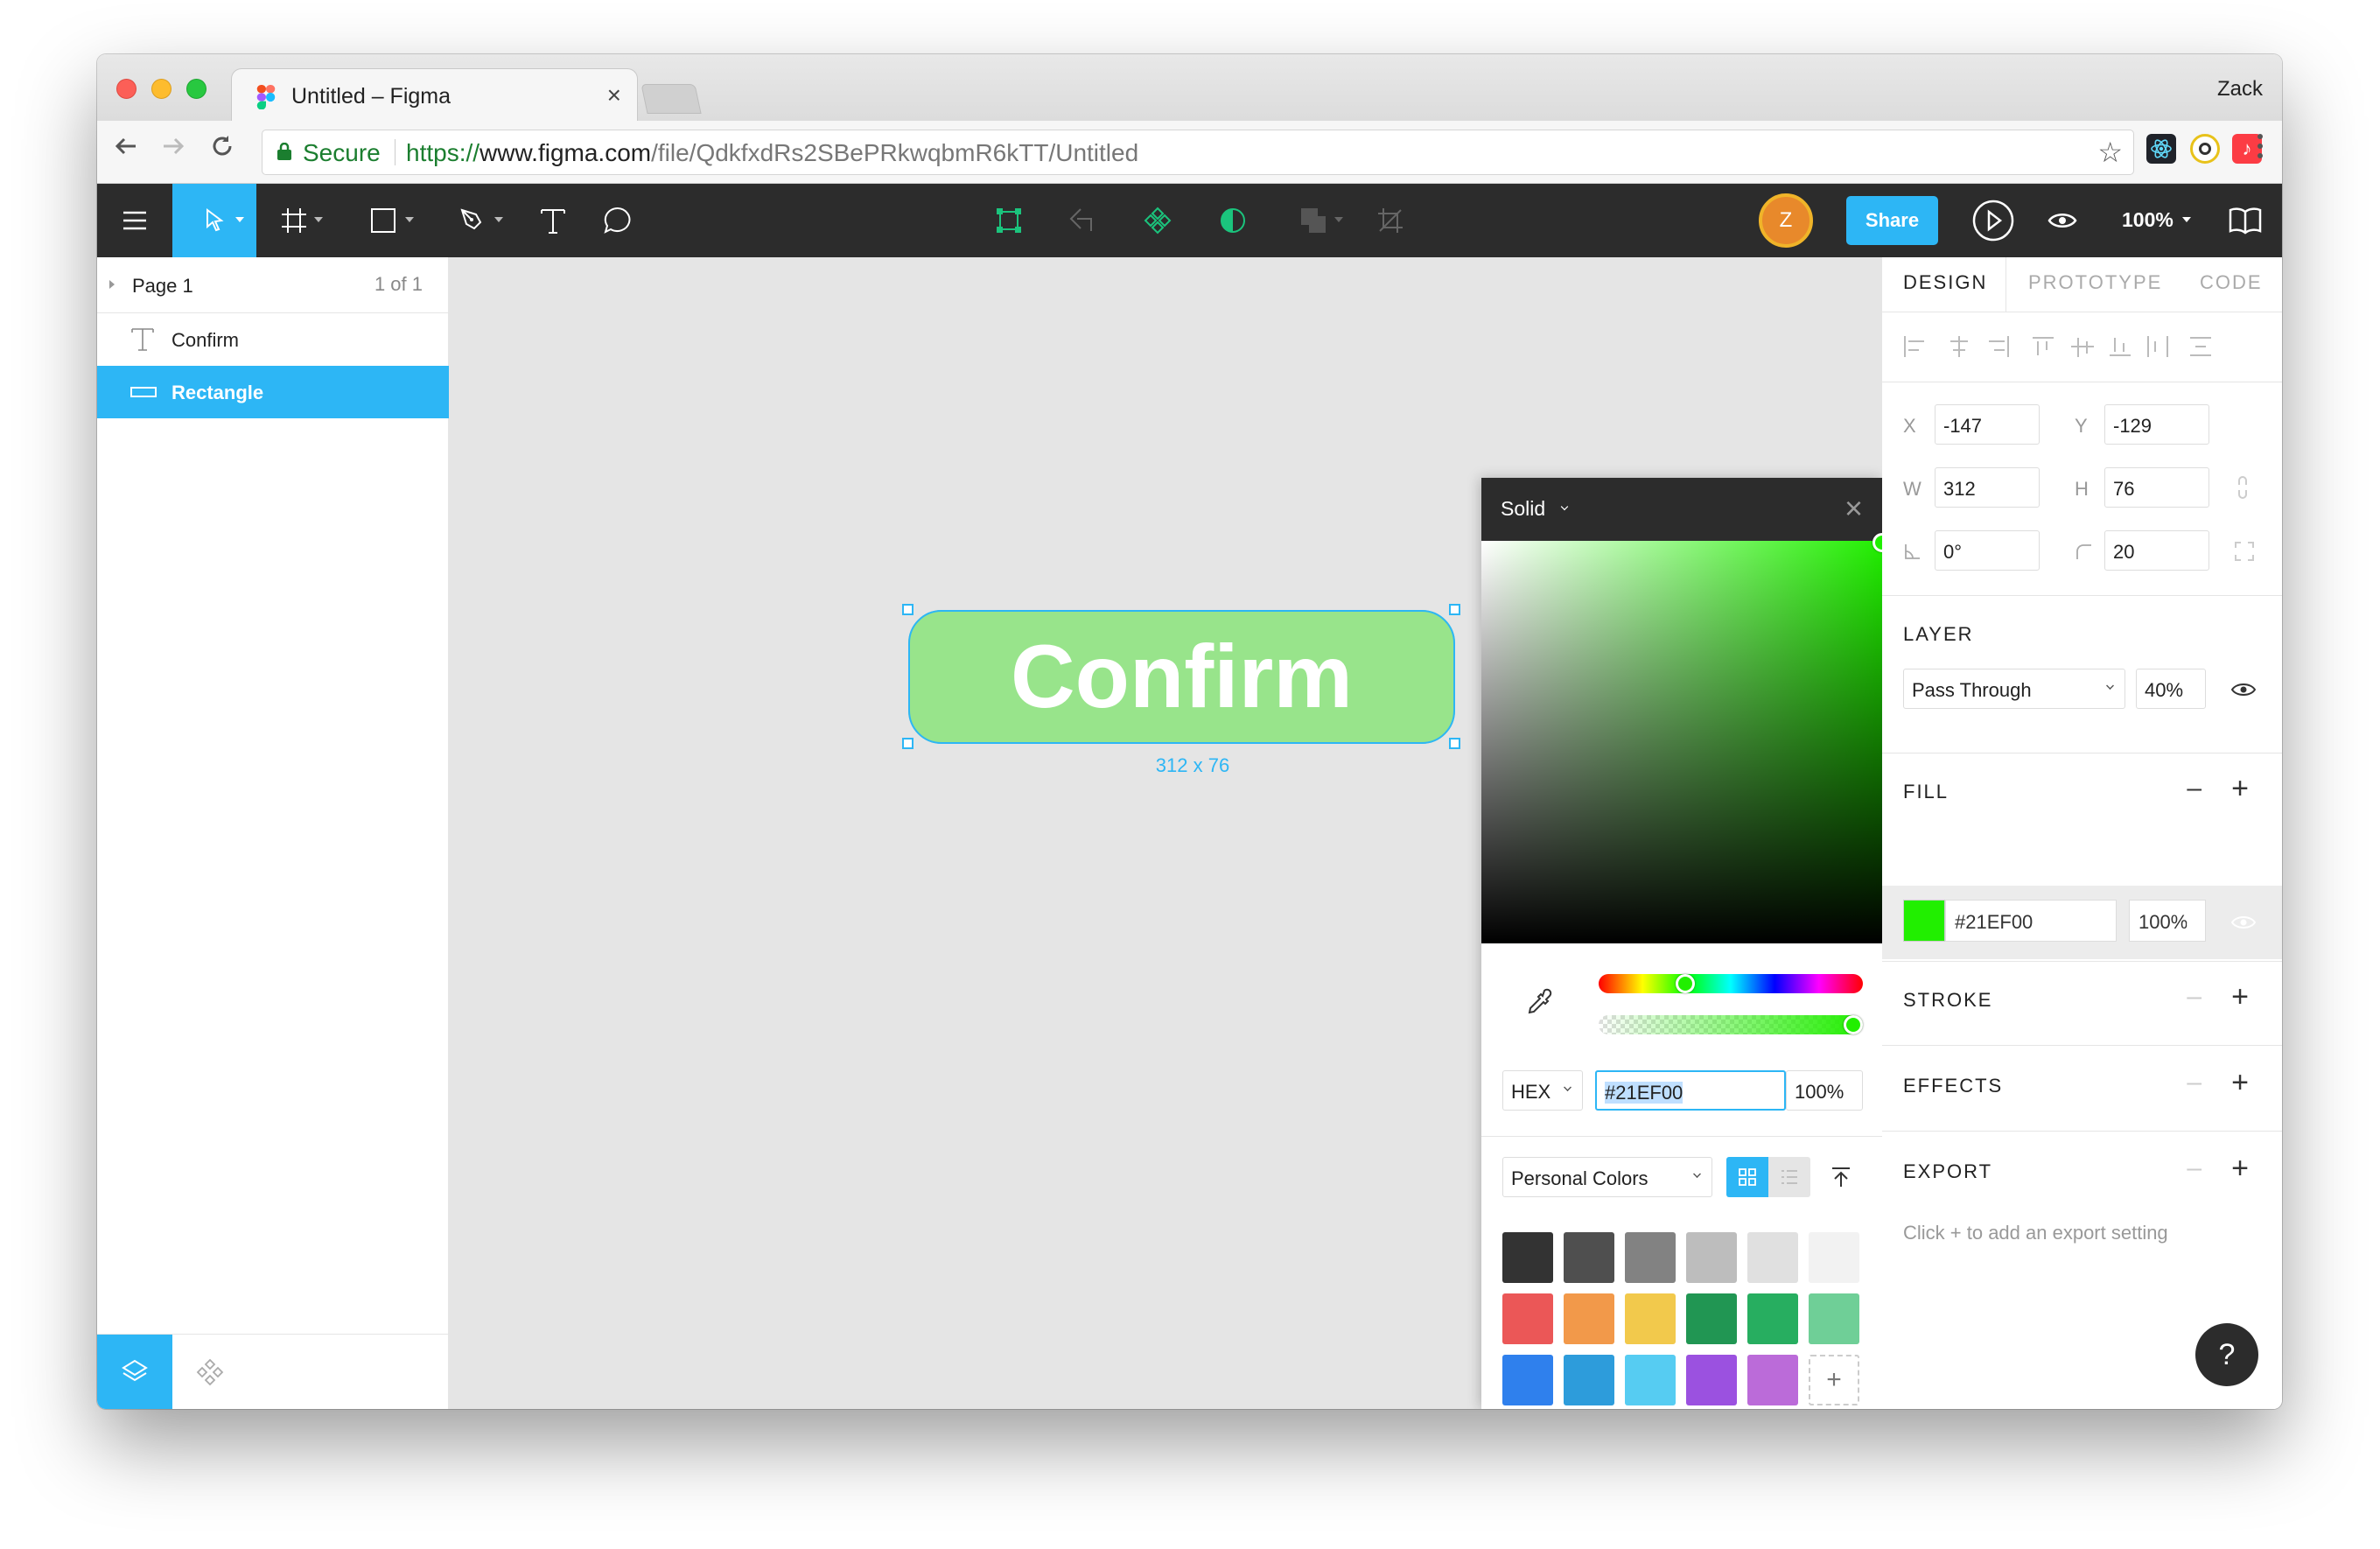  Describe the element at coordinates (318, 220) in the screenshot. I see `frame-tool-caret` at that location.